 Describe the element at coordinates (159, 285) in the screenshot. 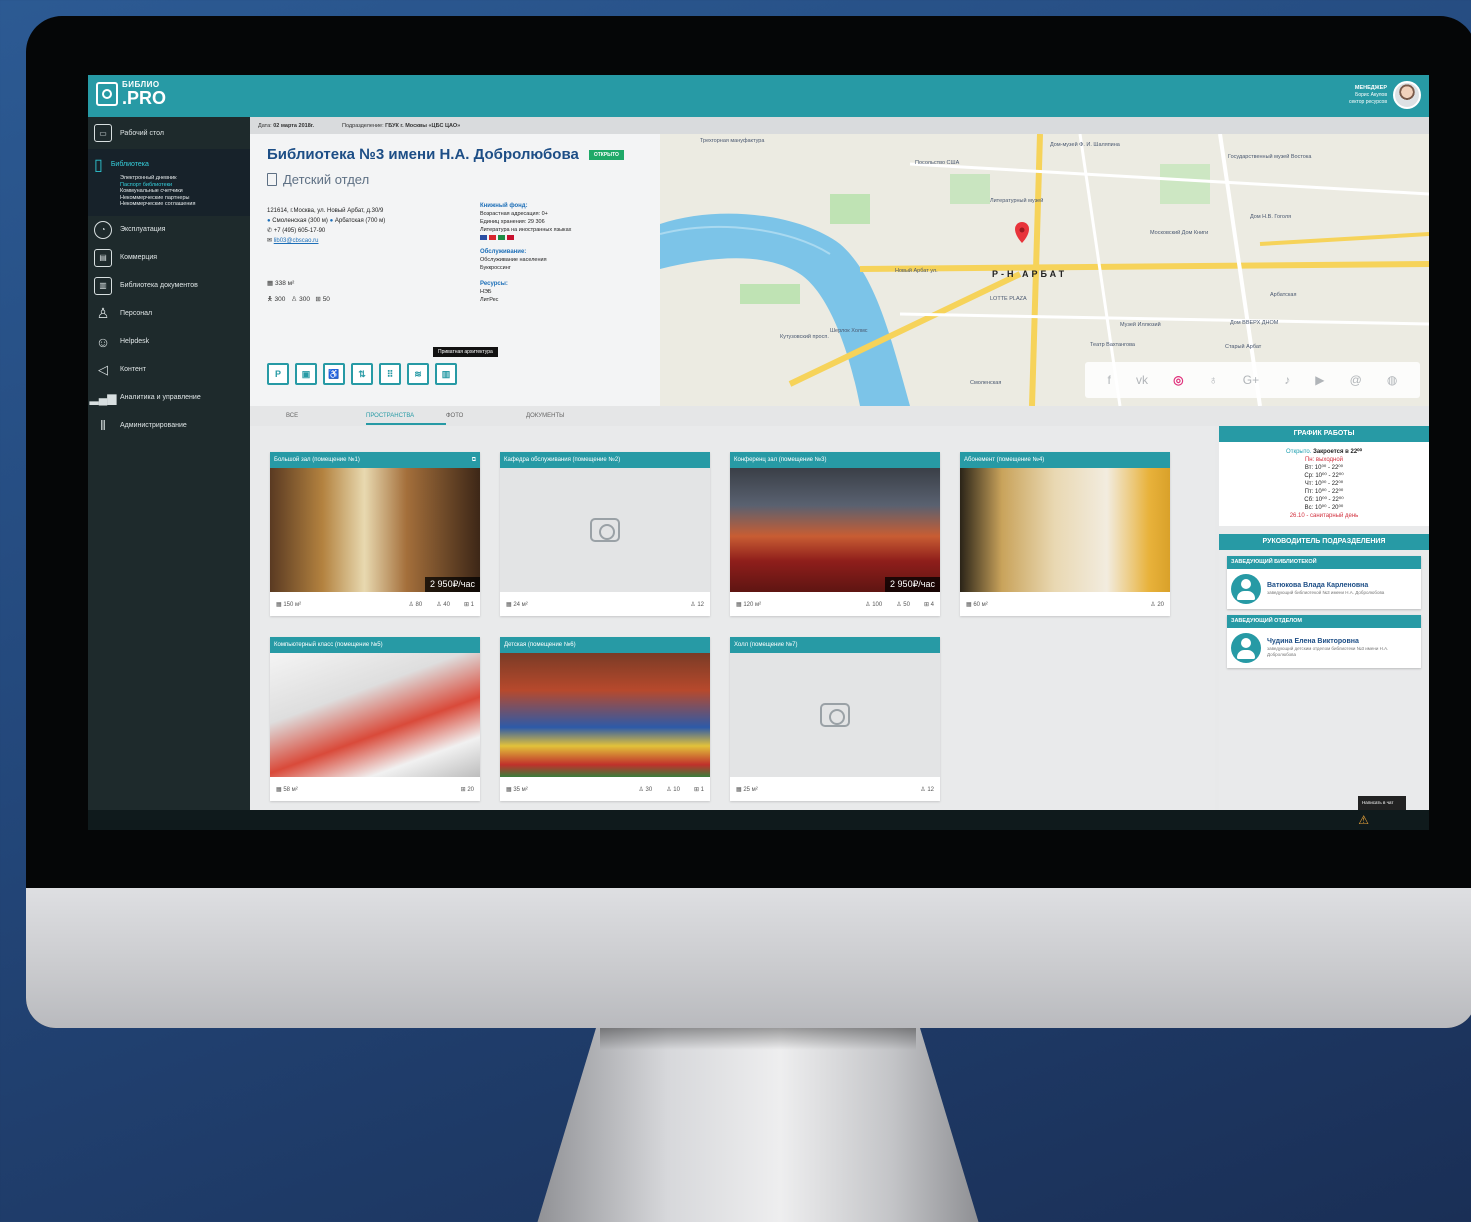

I see `sidebar-item-label: Библиотека документов` at that location.